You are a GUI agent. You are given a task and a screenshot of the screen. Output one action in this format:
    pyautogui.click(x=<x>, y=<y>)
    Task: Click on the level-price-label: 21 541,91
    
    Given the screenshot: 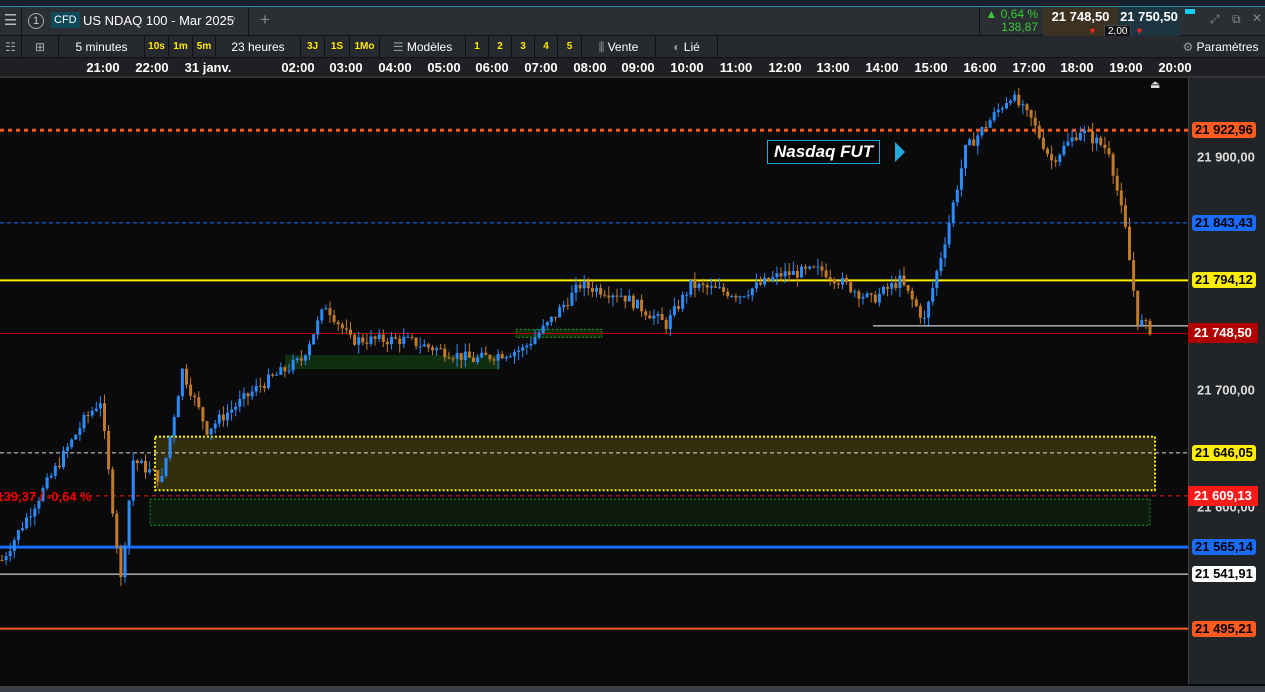 What is the action you would take?
    pyautogui.click(x=1224, y=574)
    